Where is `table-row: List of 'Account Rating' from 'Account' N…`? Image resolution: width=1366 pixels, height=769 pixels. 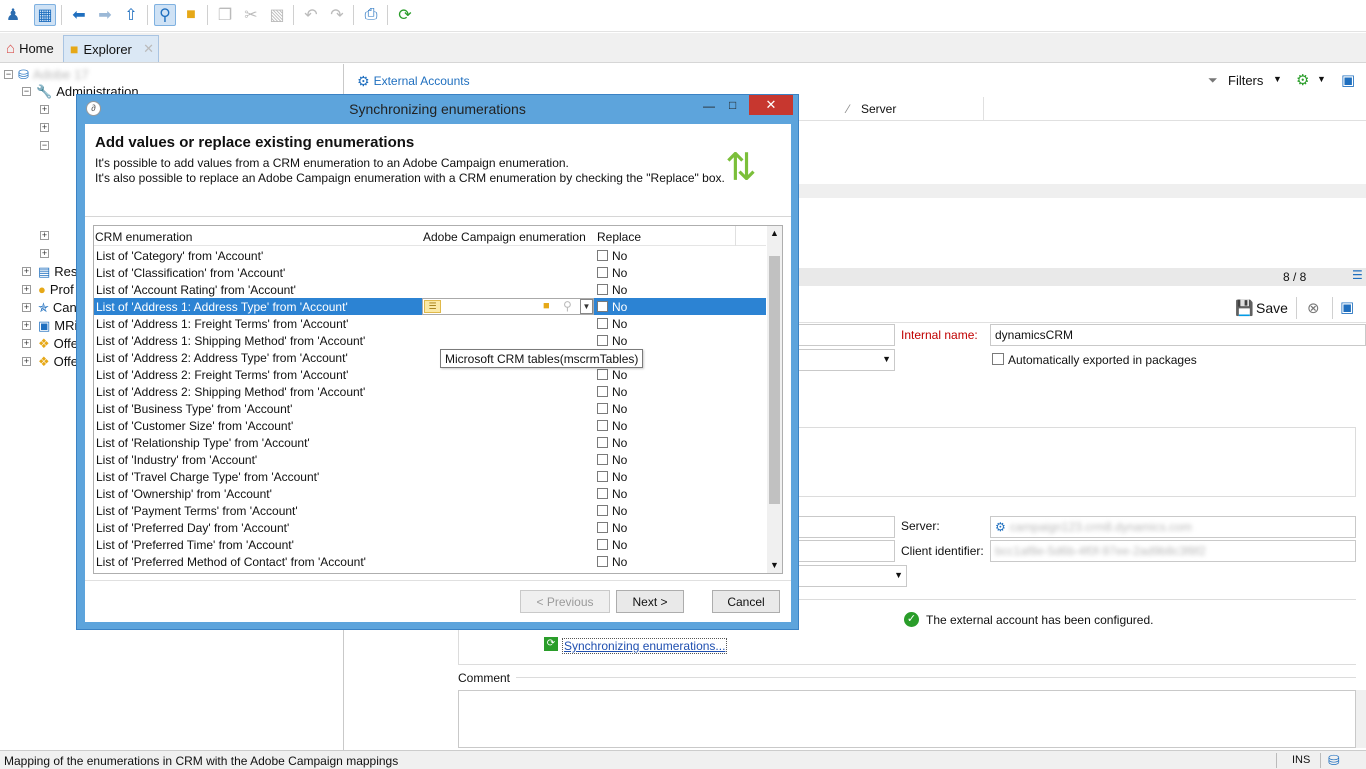 table-row: List of 'Account Rating' from 'Account' N… is located at coordinates (430, 289).